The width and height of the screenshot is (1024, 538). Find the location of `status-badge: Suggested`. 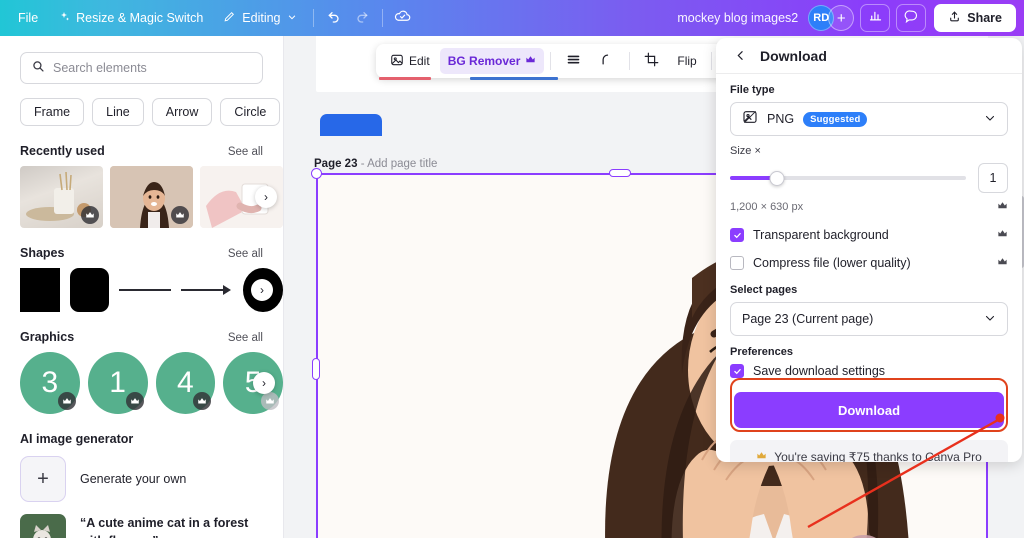

status-badge: Suggested is located at coordinates (835, 119).